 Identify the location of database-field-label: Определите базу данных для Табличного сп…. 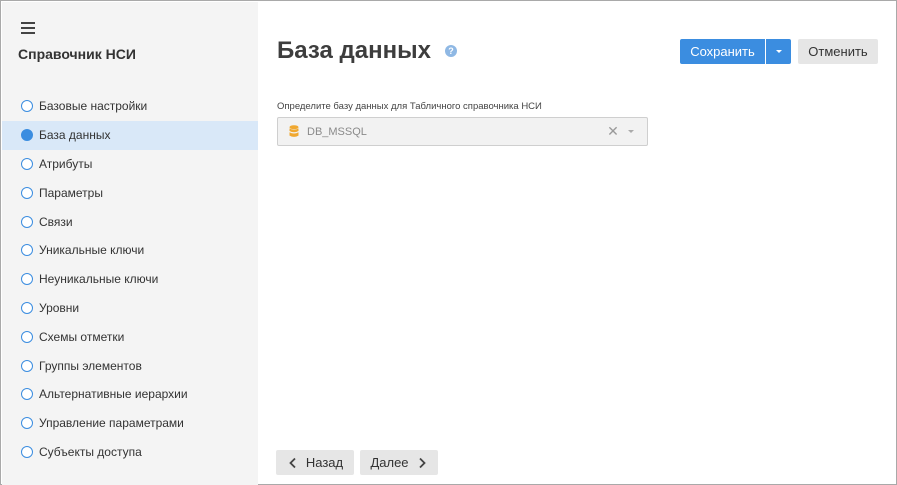
(409, 106).